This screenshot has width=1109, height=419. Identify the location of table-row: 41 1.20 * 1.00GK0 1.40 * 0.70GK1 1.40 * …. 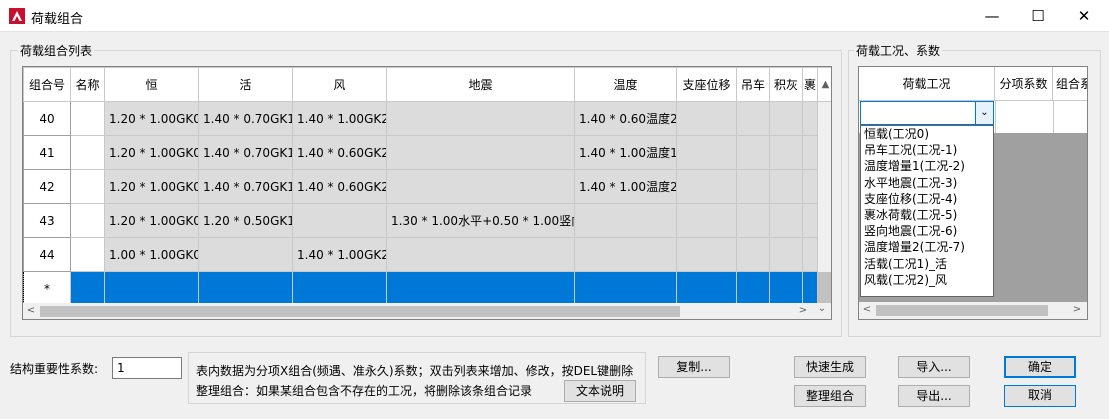
(427, 152).